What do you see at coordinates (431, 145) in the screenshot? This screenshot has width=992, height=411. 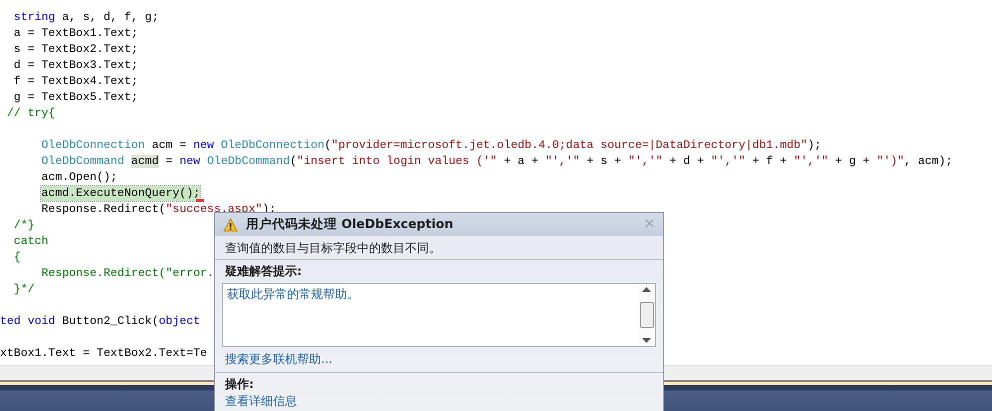 I see `code-line: OleDbConnection acm = new OleDbConnection("provider=microsoft.jet.oledb.4.0;data source=|DataDirectory|db1.mdb");` at bounding box center [431, 145].